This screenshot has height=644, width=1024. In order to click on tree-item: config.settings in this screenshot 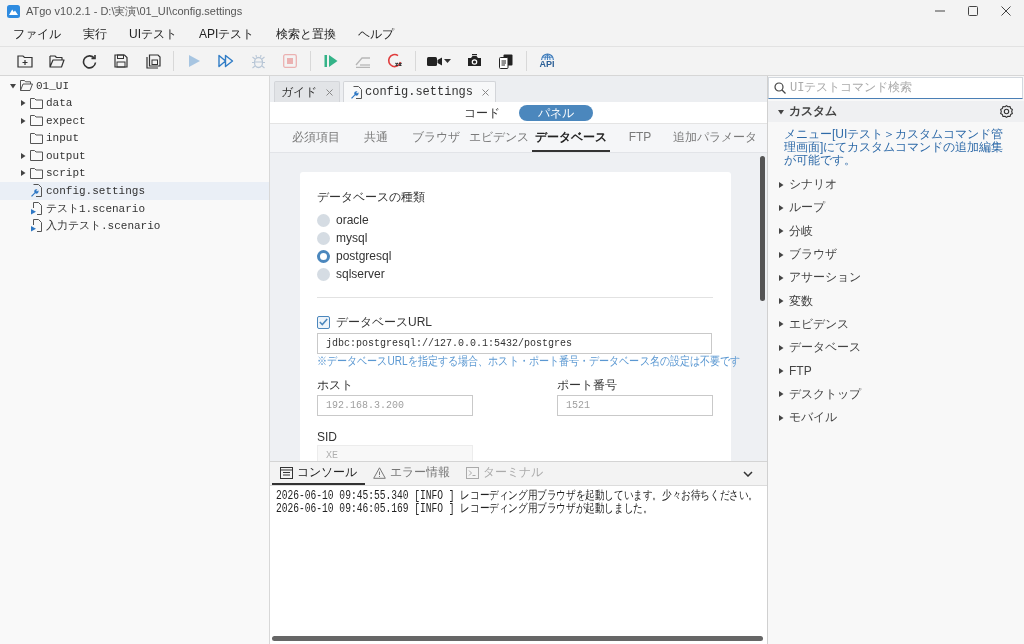, I will do `click(134, 191)`.